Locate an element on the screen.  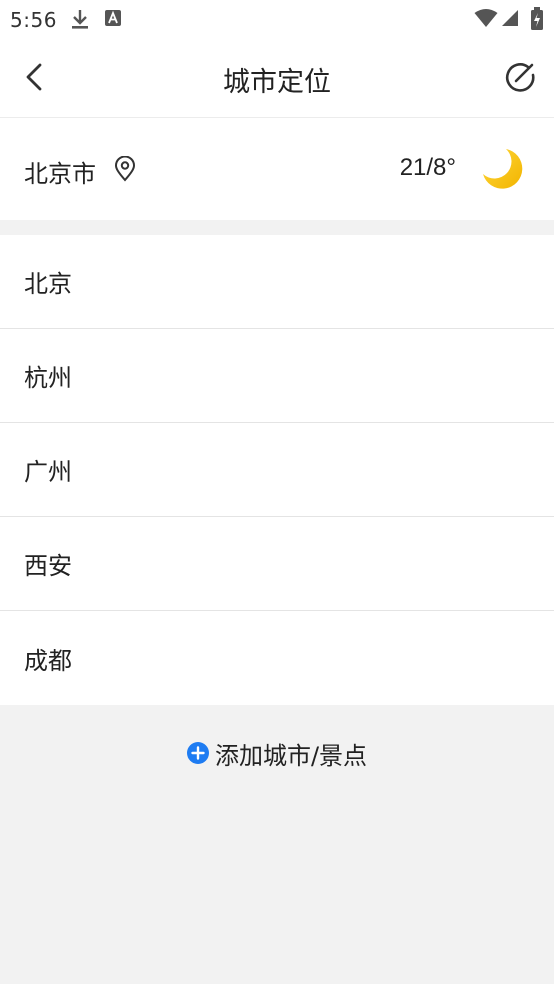
app-notification-icon is located at coordinates (113, 18).